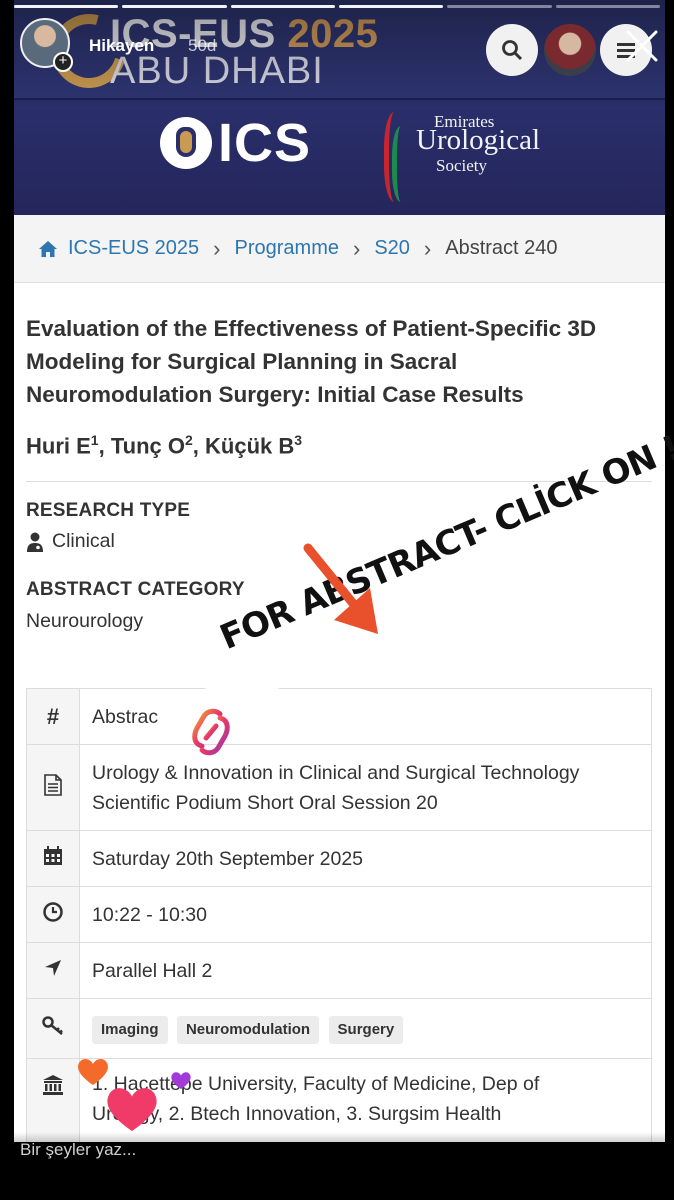 Image resolution: width=674 pixels, height=1200 pixels. I want to click on add-story-icon: +, so click(63, 62).